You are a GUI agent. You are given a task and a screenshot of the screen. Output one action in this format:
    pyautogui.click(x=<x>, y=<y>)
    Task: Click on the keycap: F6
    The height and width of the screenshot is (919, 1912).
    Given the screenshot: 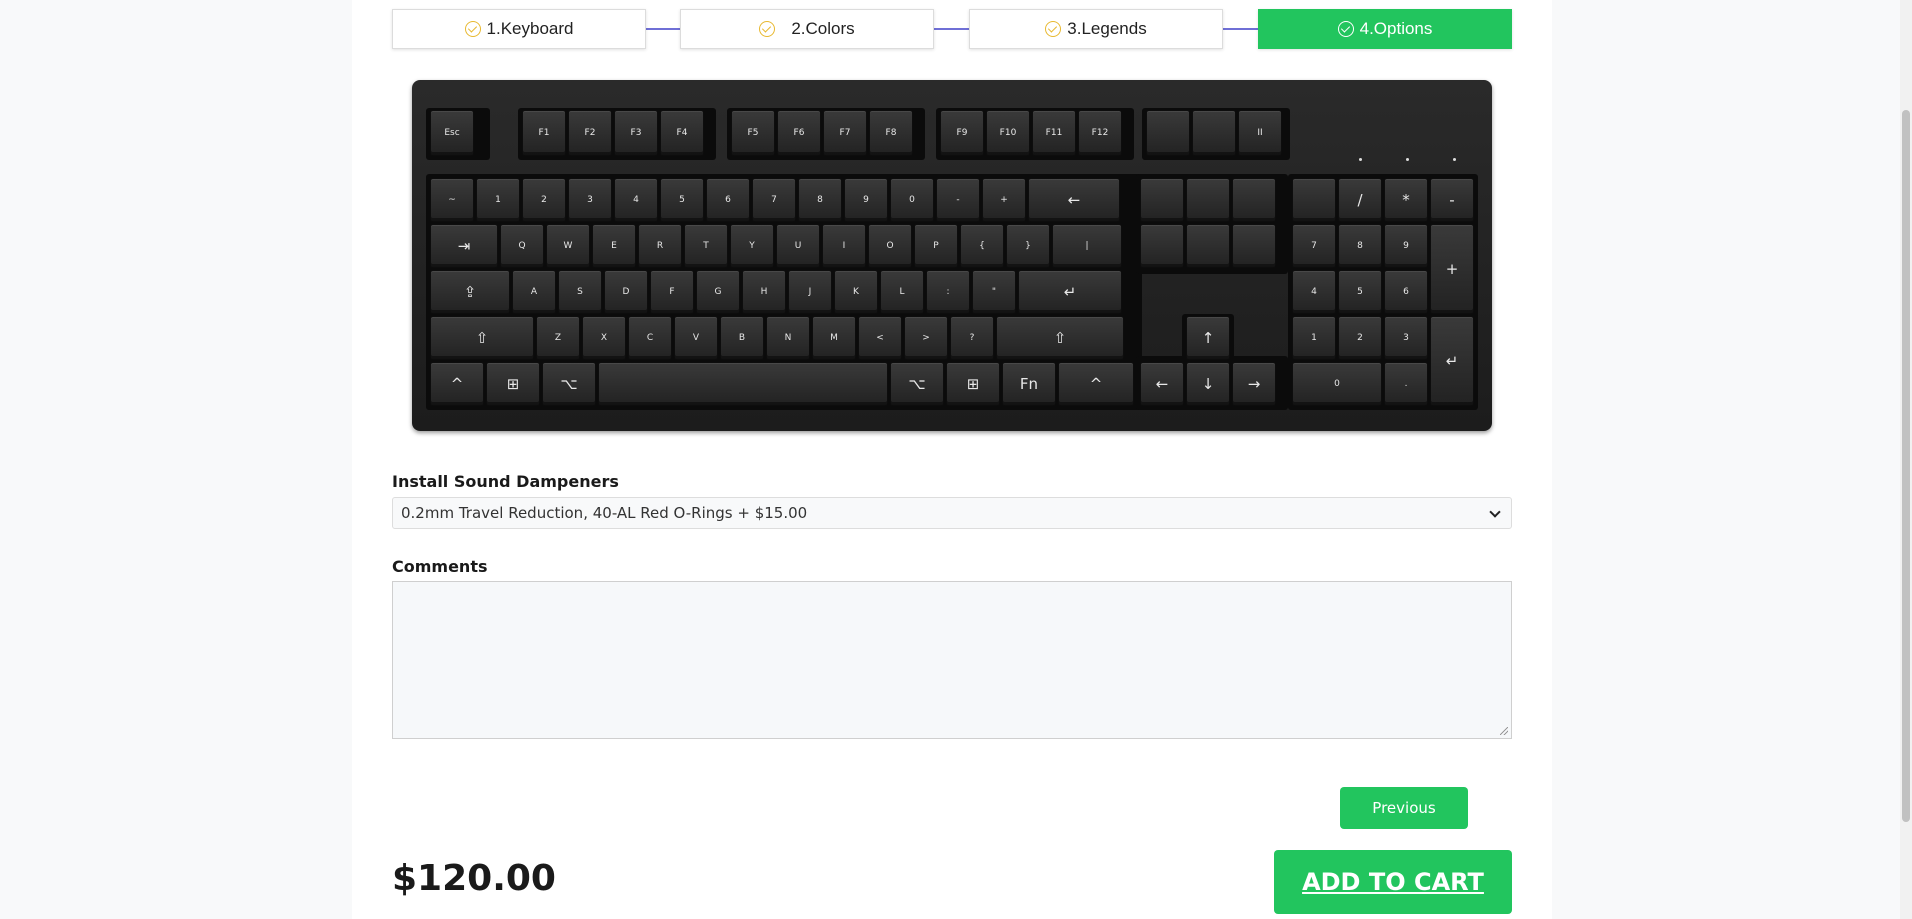 What is the action you would take?
    pyautogui.click(x=799, y=133)
    